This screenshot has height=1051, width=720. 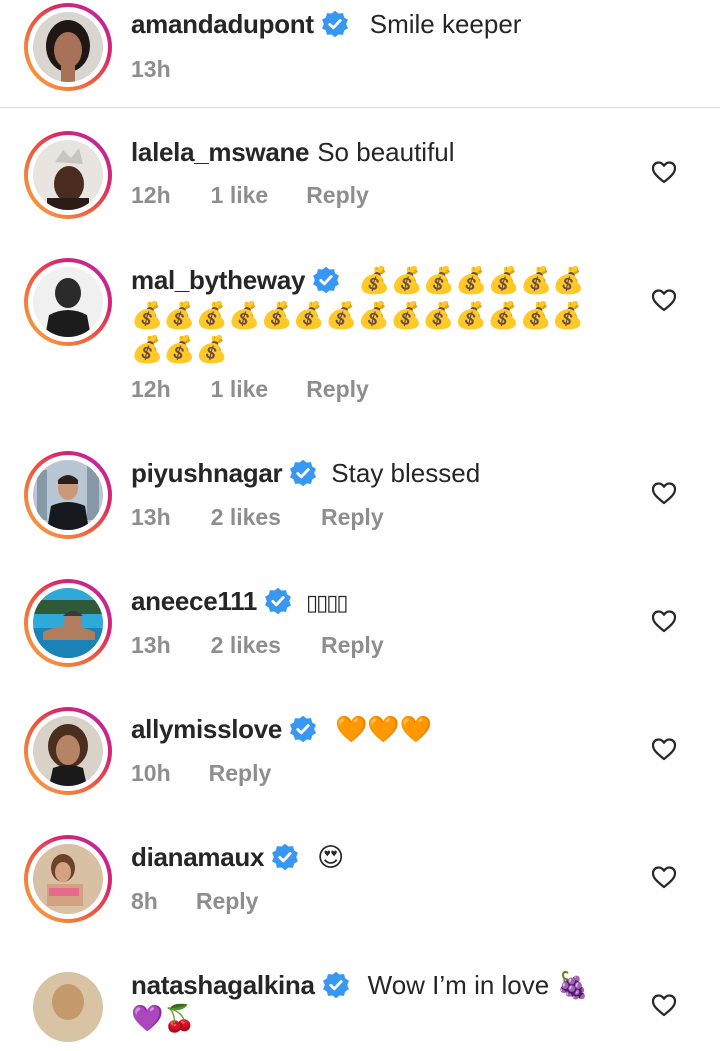 What do you see at coordinates (471, 280) in the screenshot?
I see `comment-text: 💰💰💰💰💰💰💰` at bounding box center [471, 280].